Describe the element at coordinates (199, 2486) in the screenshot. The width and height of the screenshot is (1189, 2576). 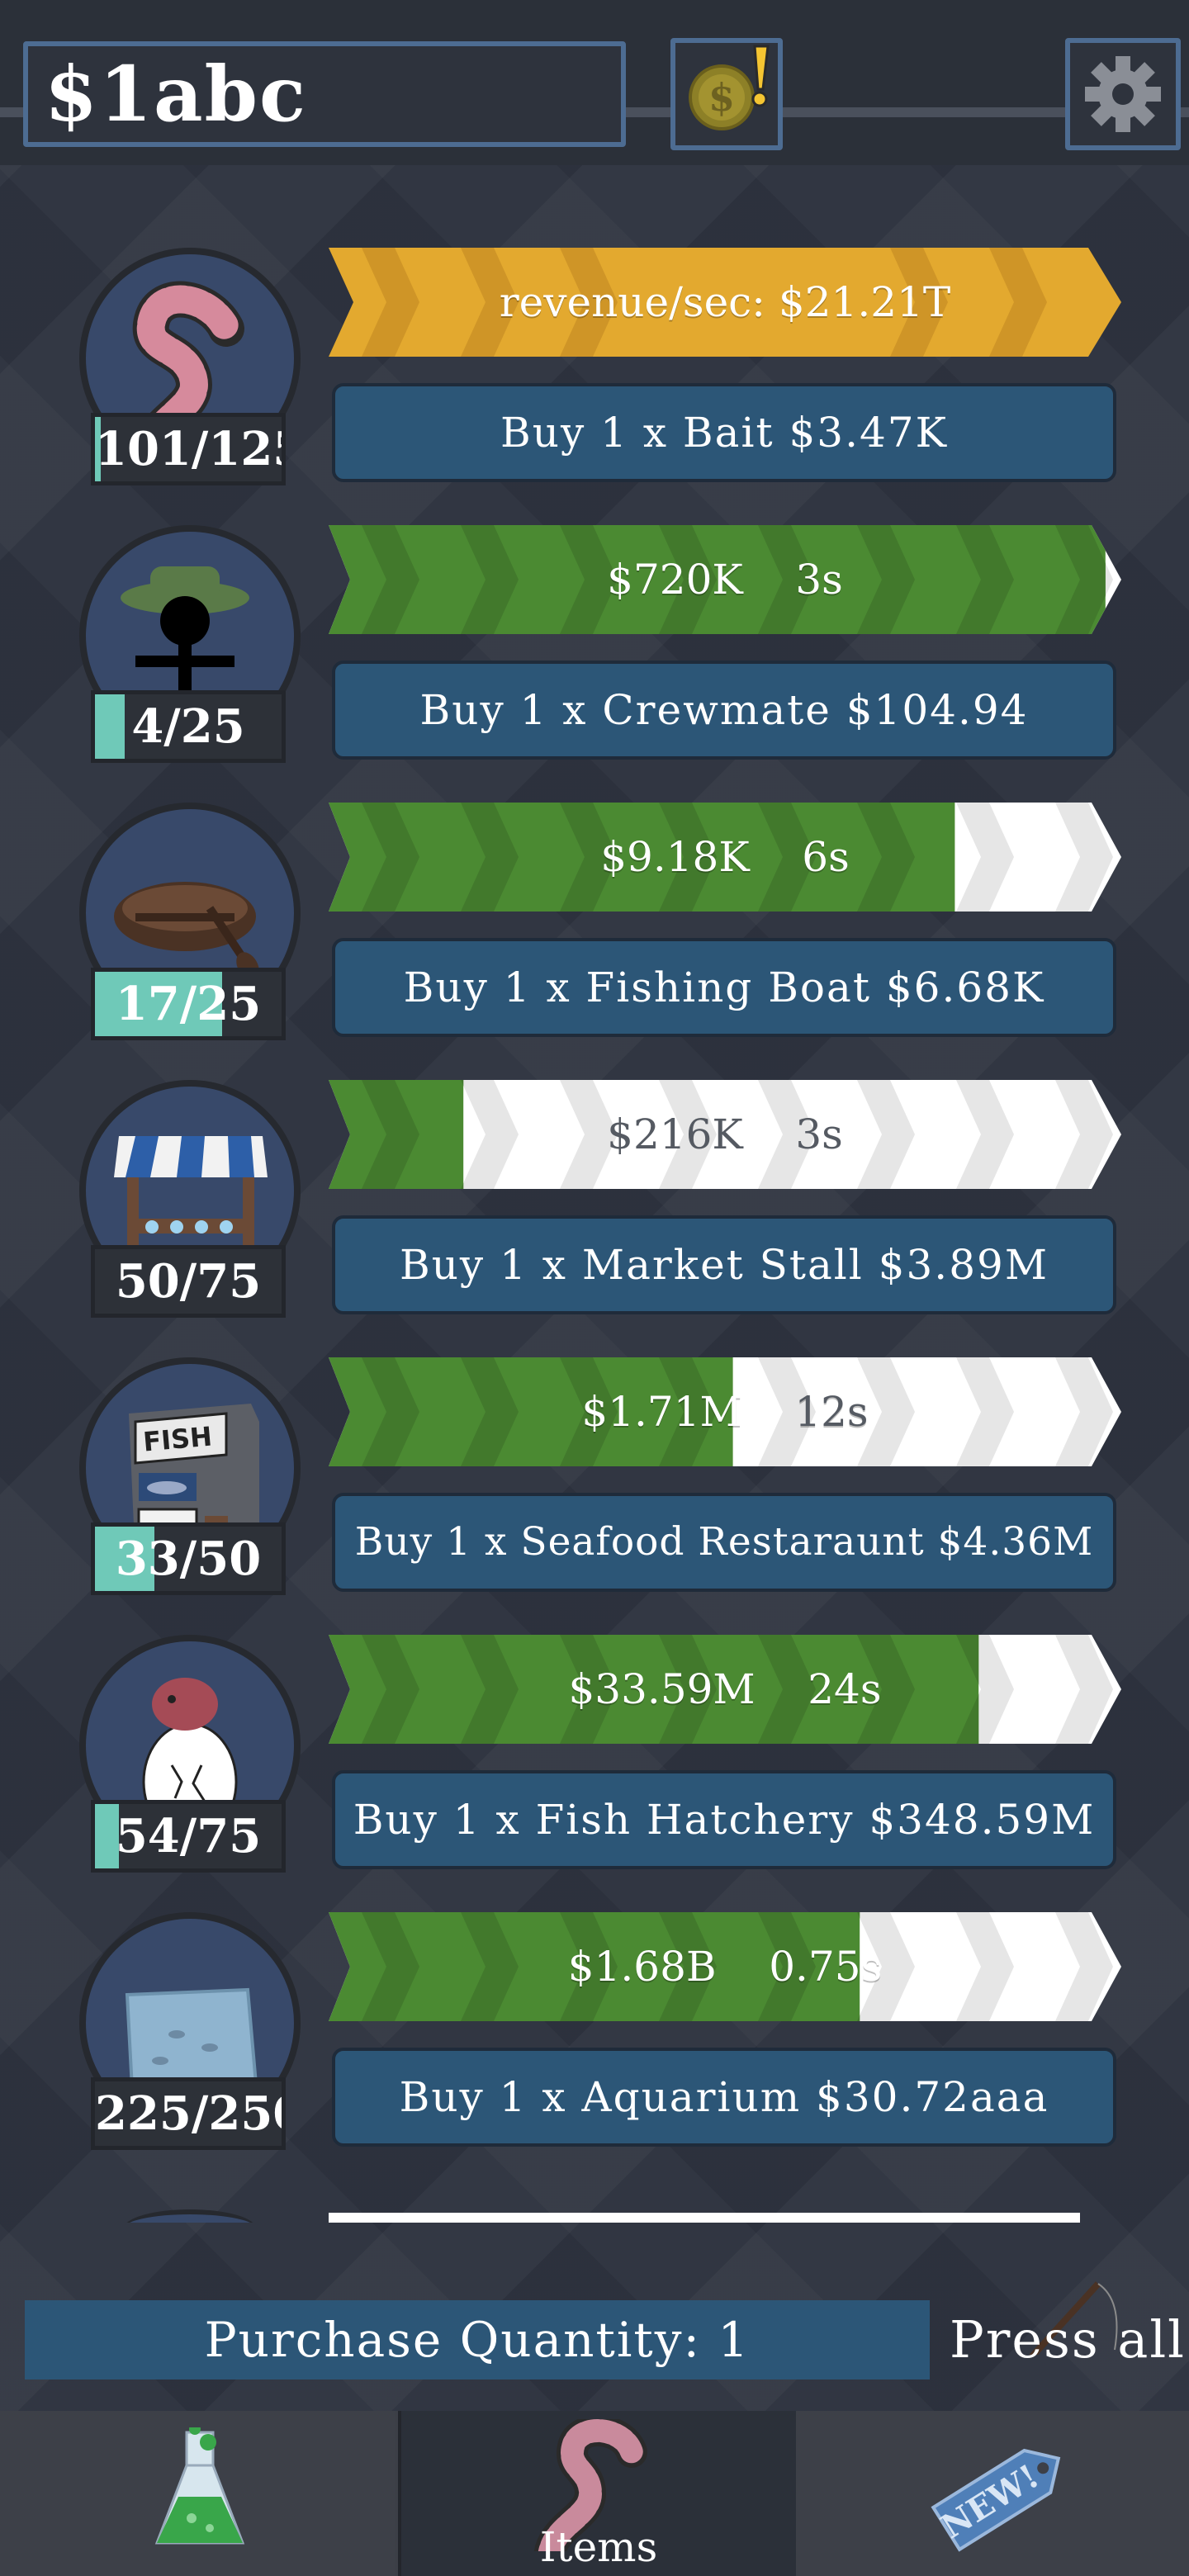
I see `potion-flask-icon` at that location.